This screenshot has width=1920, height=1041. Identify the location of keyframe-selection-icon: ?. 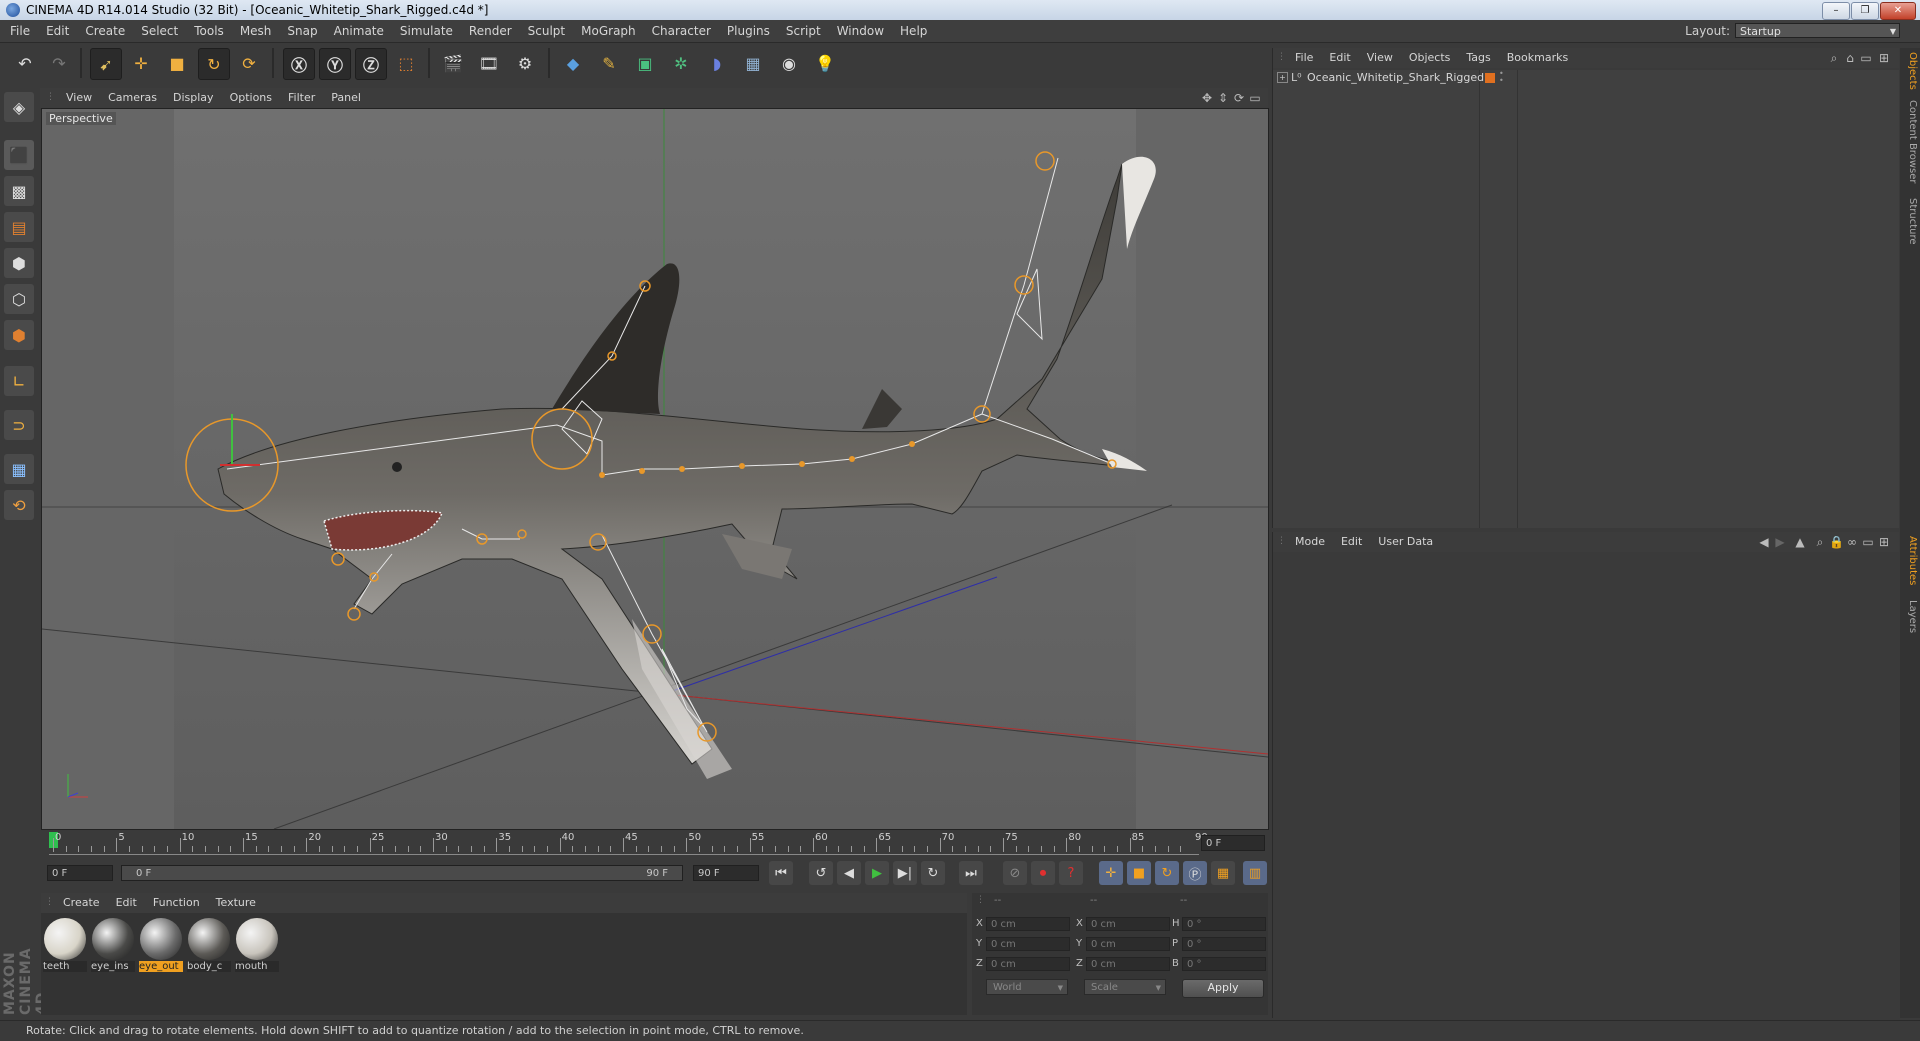
(1071, 873).